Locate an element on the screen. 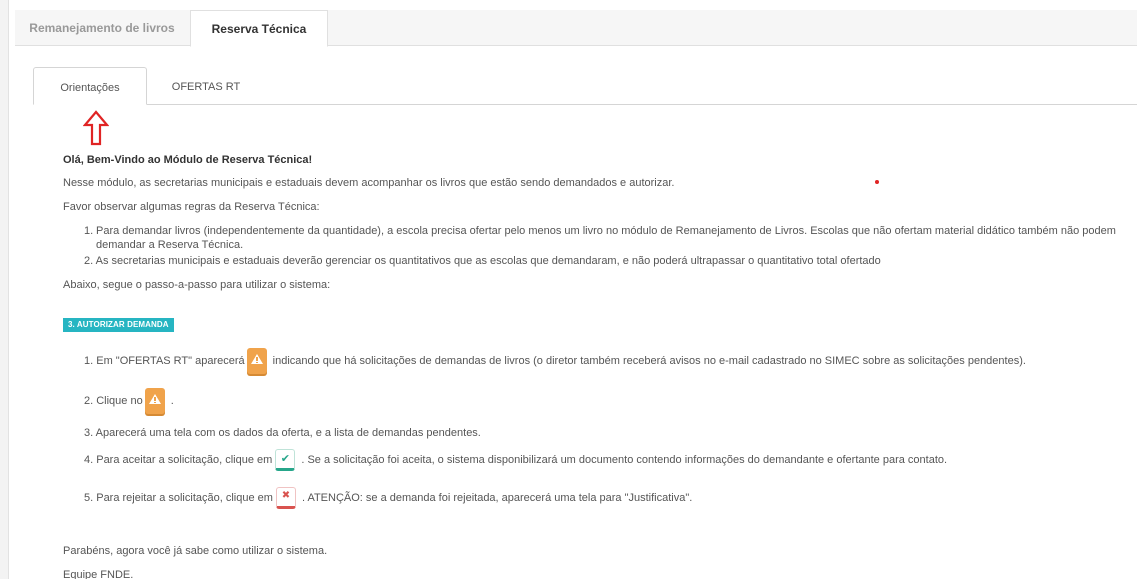 The height and width of the screenshot is (579, 1137). rule-number: 2. is located at coordinates (89, 261).